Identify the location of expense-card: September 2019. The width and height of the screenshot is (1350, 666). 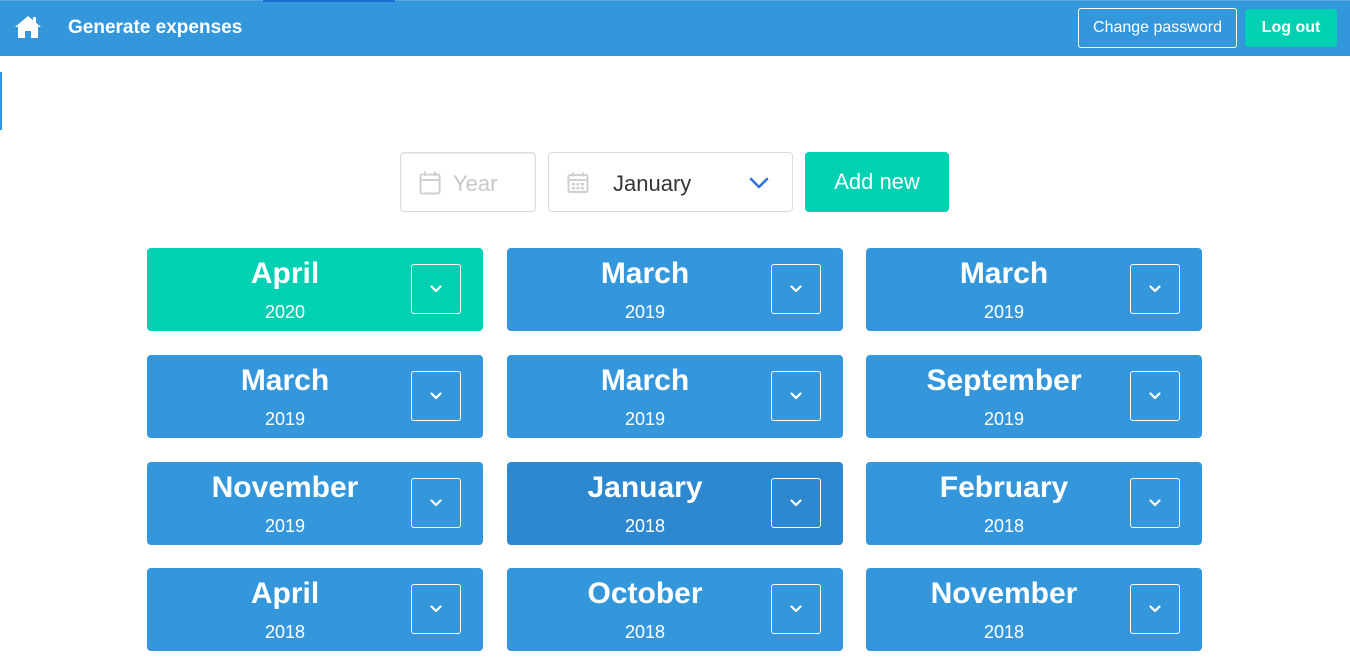
(1034, 396).